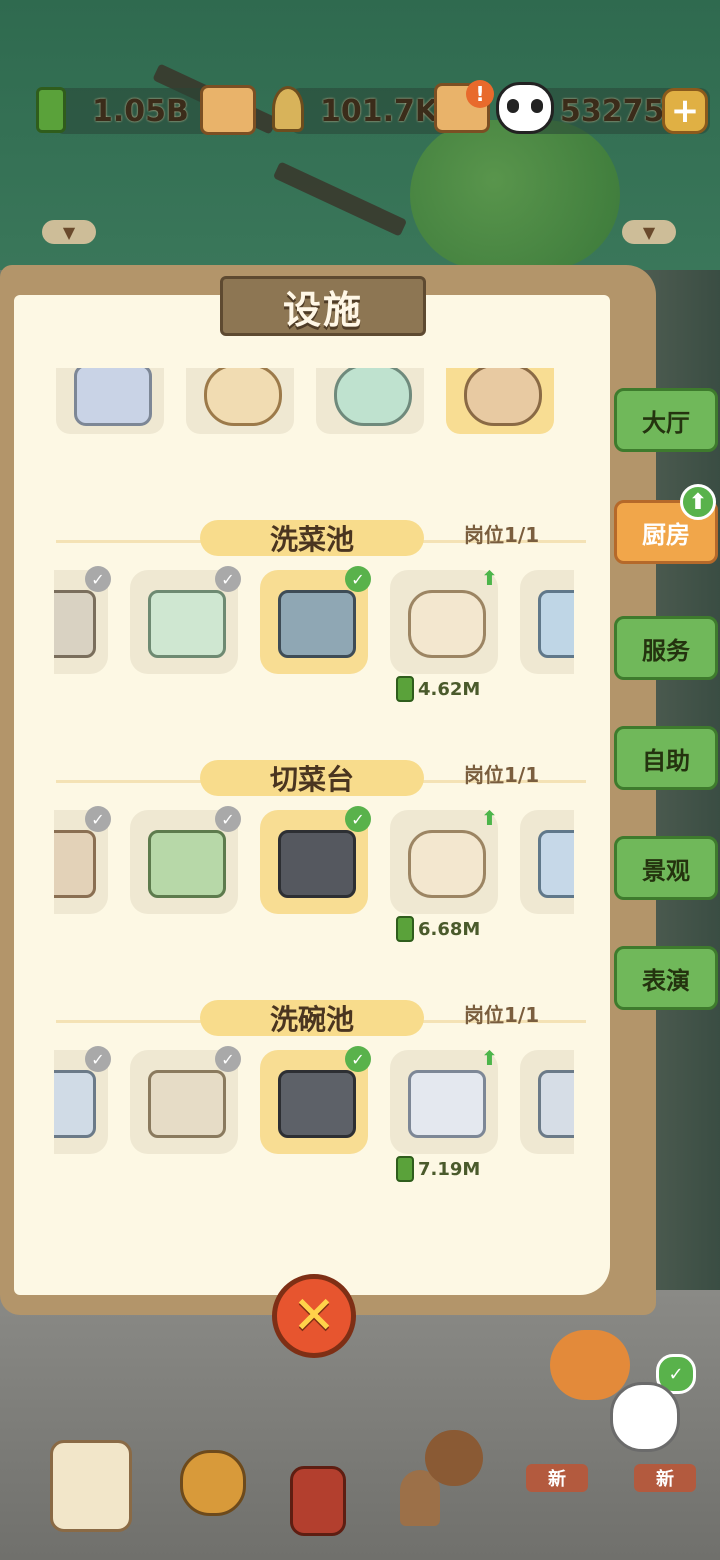 This screenshot has height=1560, width=720. I want to click on section-title-cutting: 切菜台, so click(312, 778).